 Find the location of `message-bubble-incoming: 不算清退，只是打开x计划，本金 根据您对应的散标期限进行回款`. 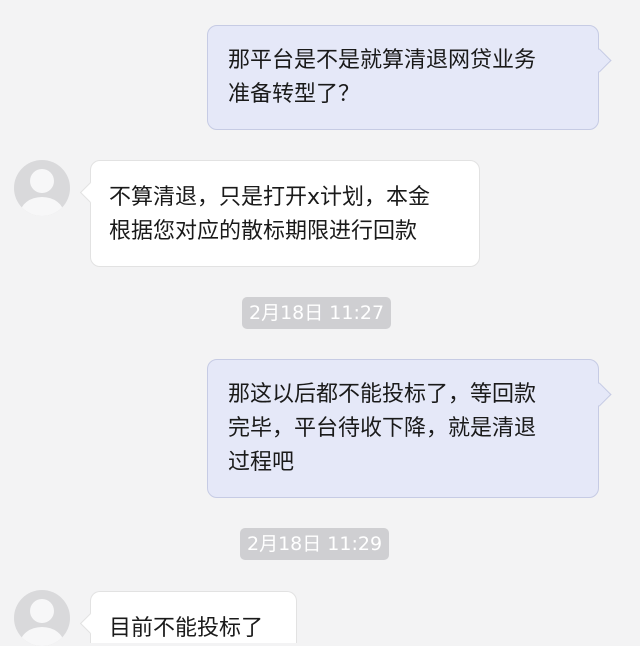

message-bubble-incoming: 不算清退，只是打开x计划，本金 根据您对应的散标期限进行回款 is located at coordinates (279, 213).